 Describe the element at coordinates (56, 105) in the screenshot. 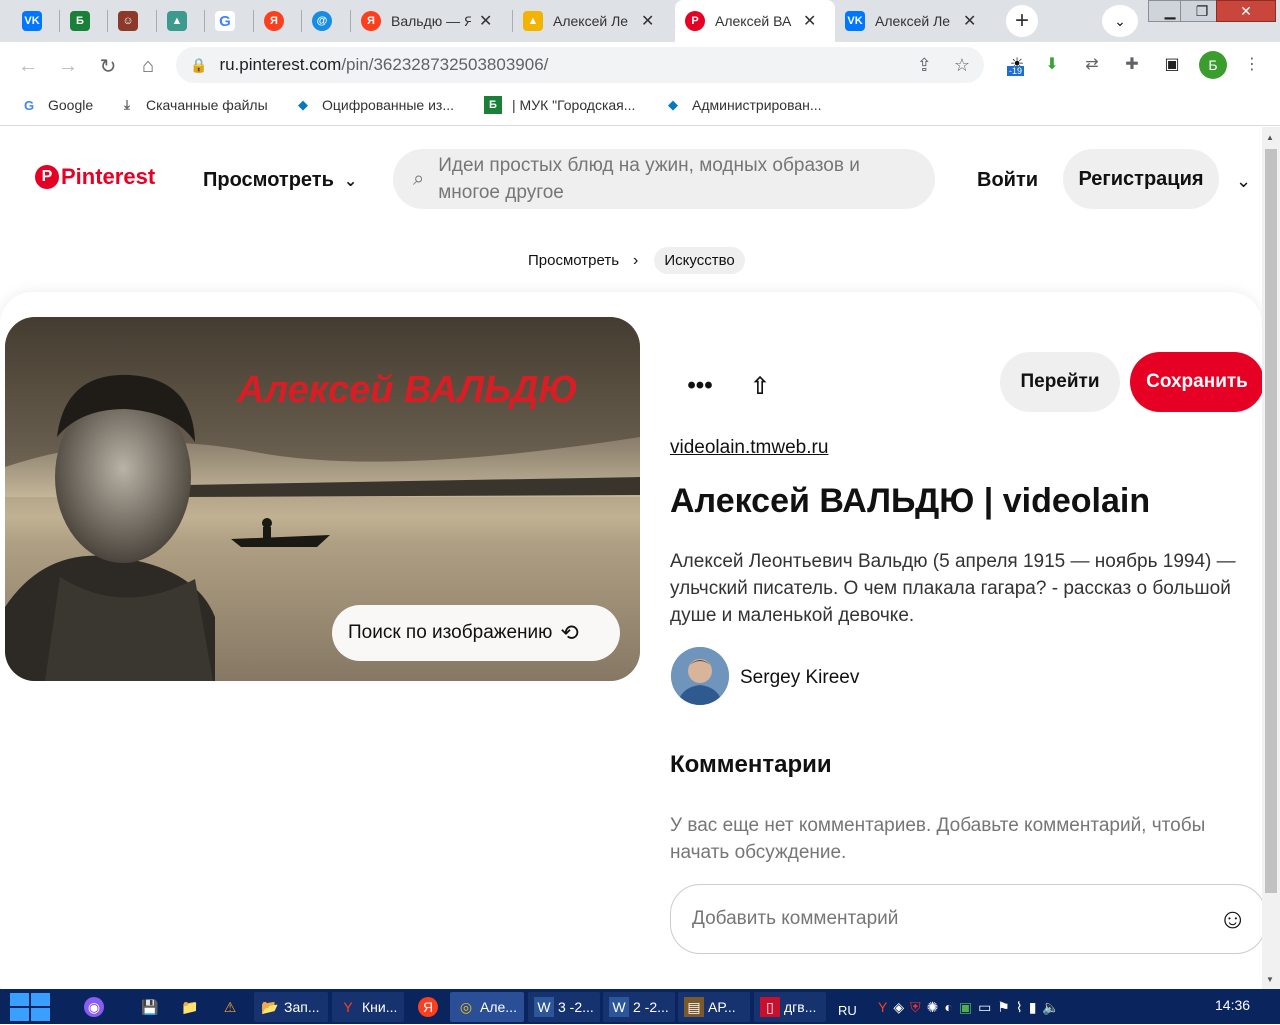

I see `bookmark-google: G Google` at that location.